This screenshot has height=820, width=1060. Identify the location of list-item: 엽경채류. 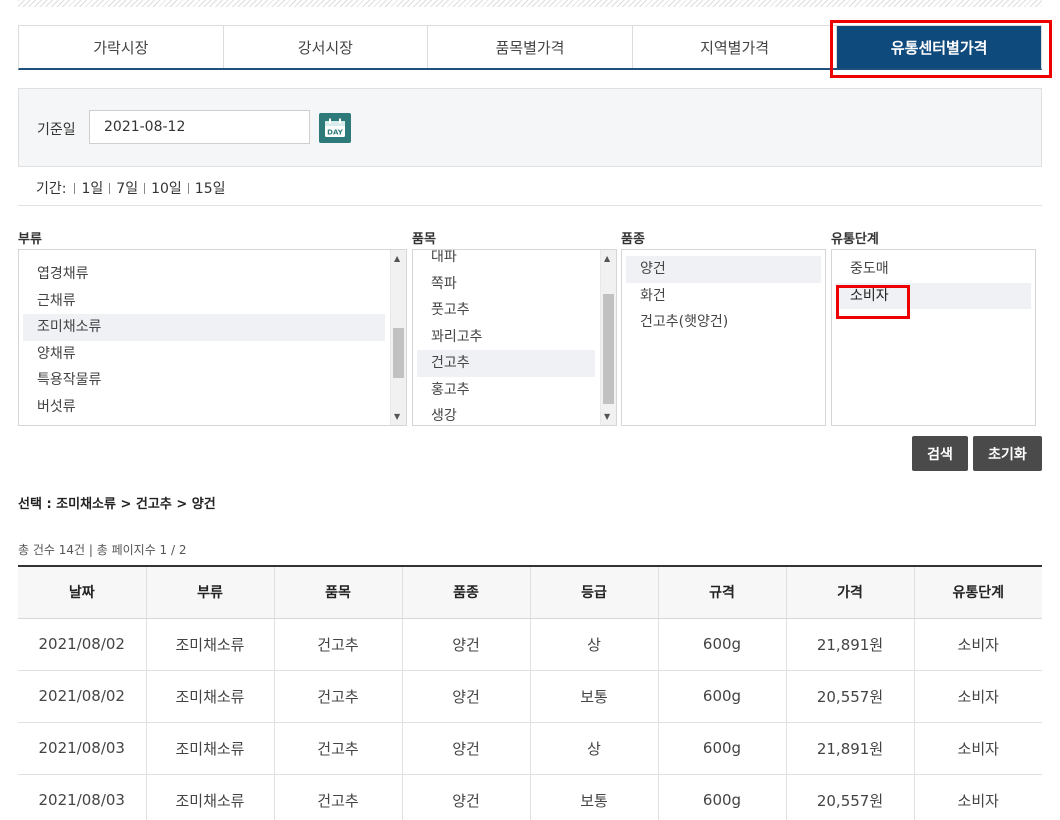
(204, 274).